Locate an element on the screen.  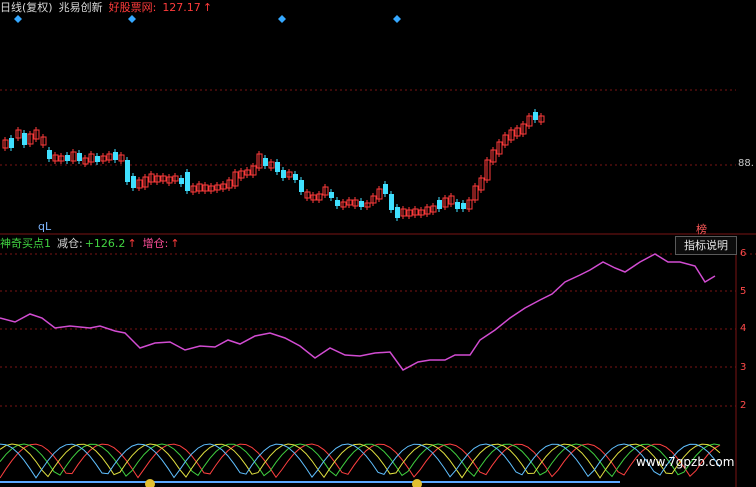
price-axis-label: 88. is located at coordinates (746, 163).